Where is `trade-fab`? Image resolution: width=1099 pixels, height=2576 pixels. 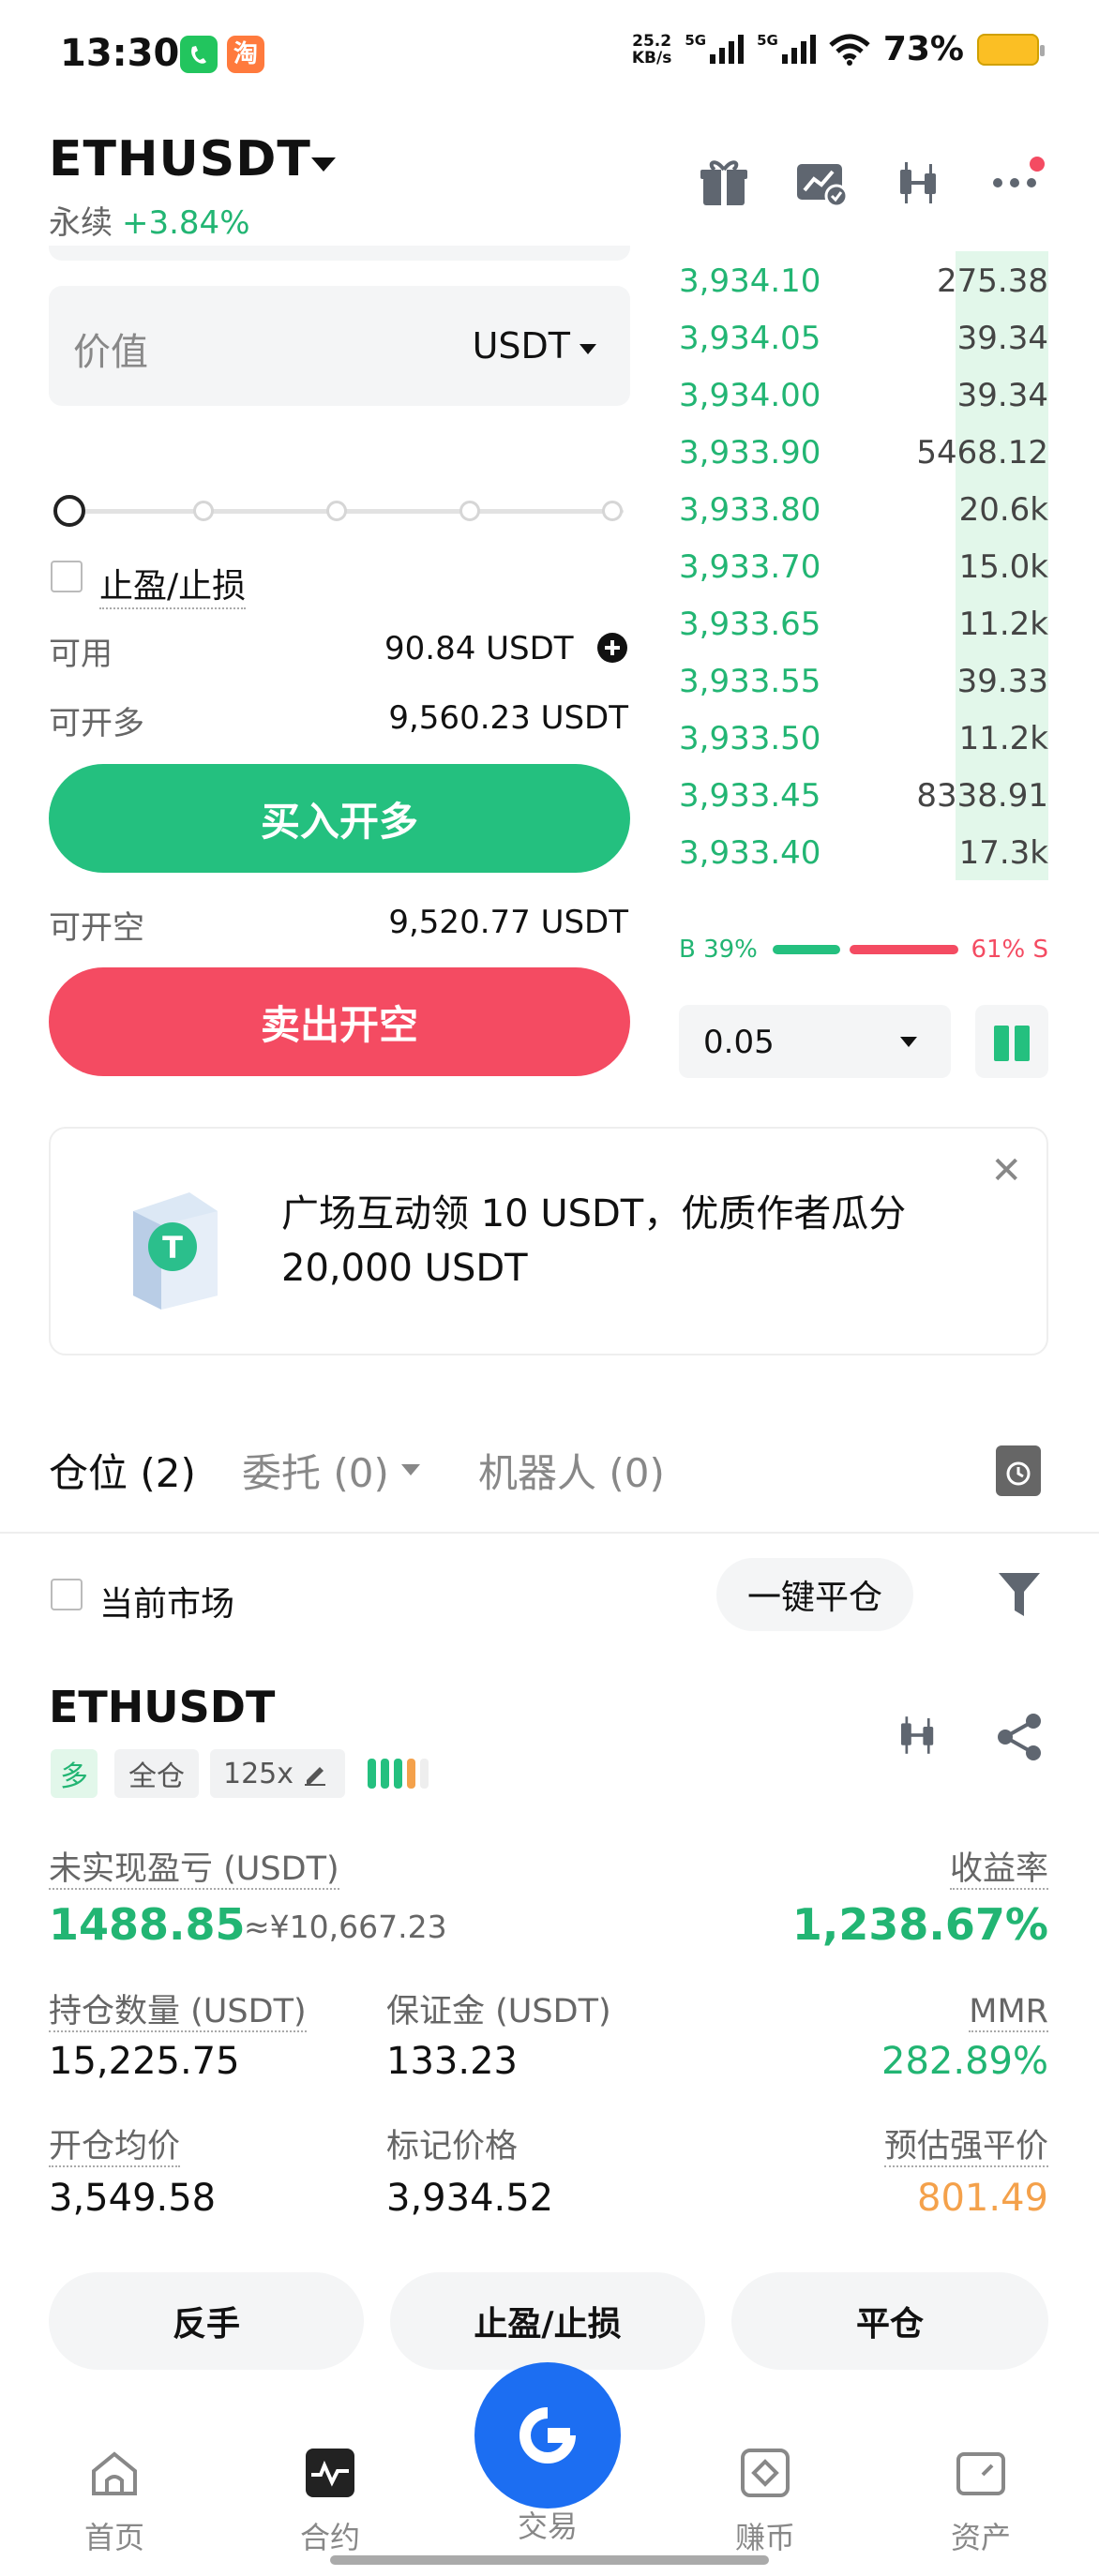 trade-fab is located at coordinates (547, 2436).